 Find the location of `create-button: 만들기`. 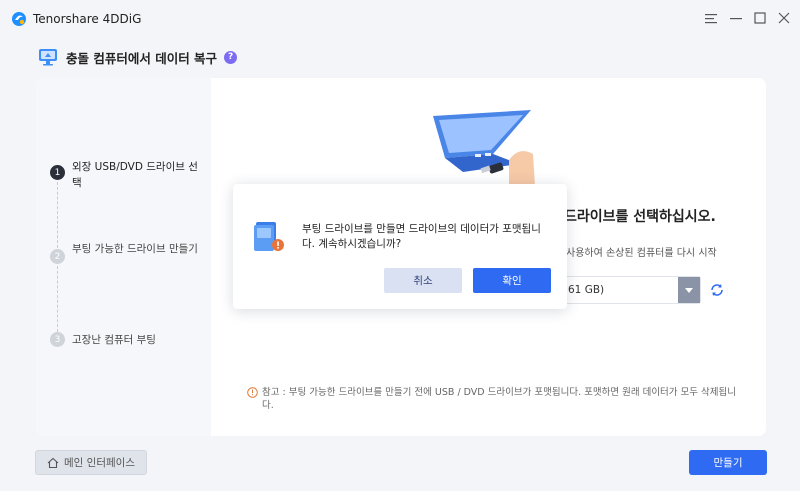

create-button: 만들기 is located at coordinates (728, 462).